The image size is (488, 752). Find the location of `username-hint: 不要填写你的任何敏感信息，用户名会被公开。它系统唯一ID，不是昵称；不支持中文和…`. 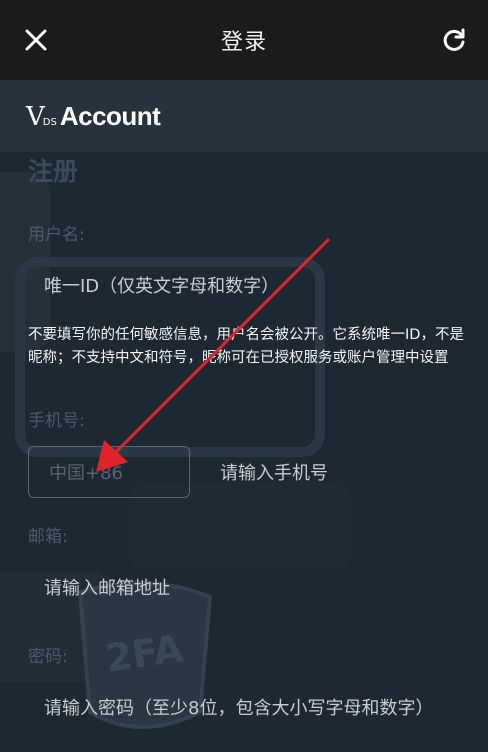

username-hint: 不要填写你的任何敏感信息，用户名会被公开。它系统唯一ID，不是昵称；不支持中文和… is located at coordinates (246, 346).